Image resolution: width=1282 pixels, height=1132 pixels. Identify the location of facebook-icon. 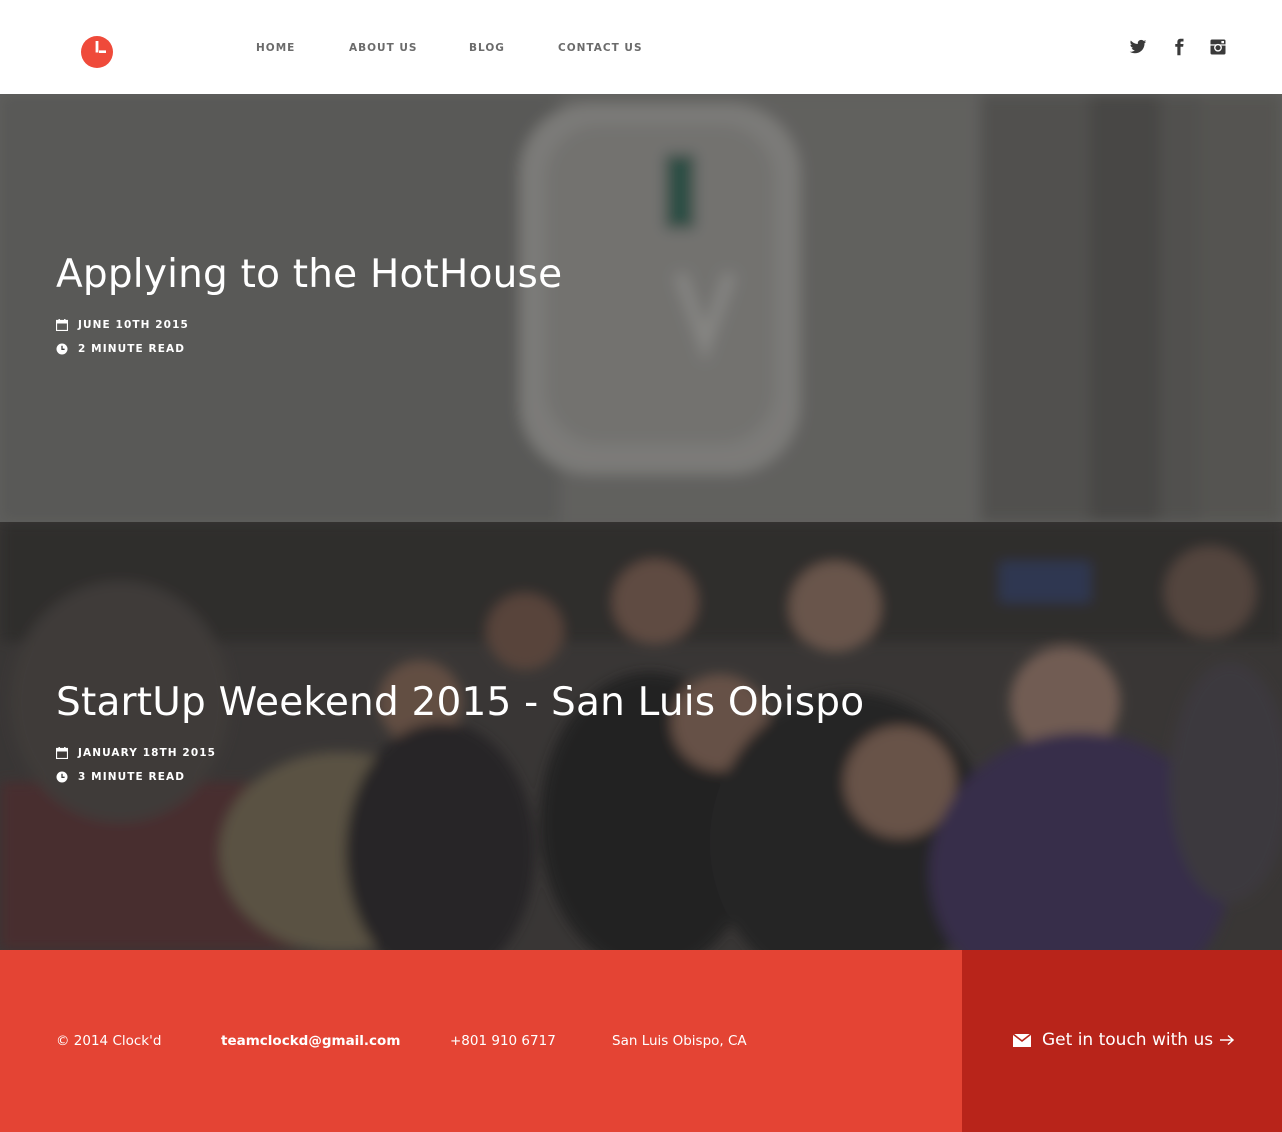
(1179, 47).